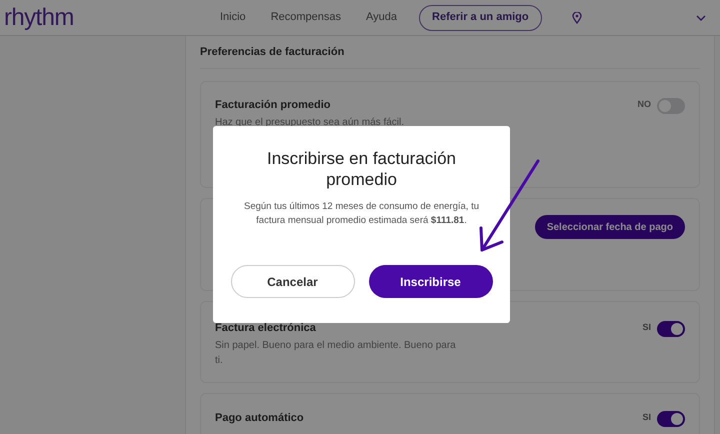 The height and width of the screenshot is (434, 720). Describe the element at coordinates (430, 281) in the screenshot. I see `confirm-button: Inscribirse` at that location.